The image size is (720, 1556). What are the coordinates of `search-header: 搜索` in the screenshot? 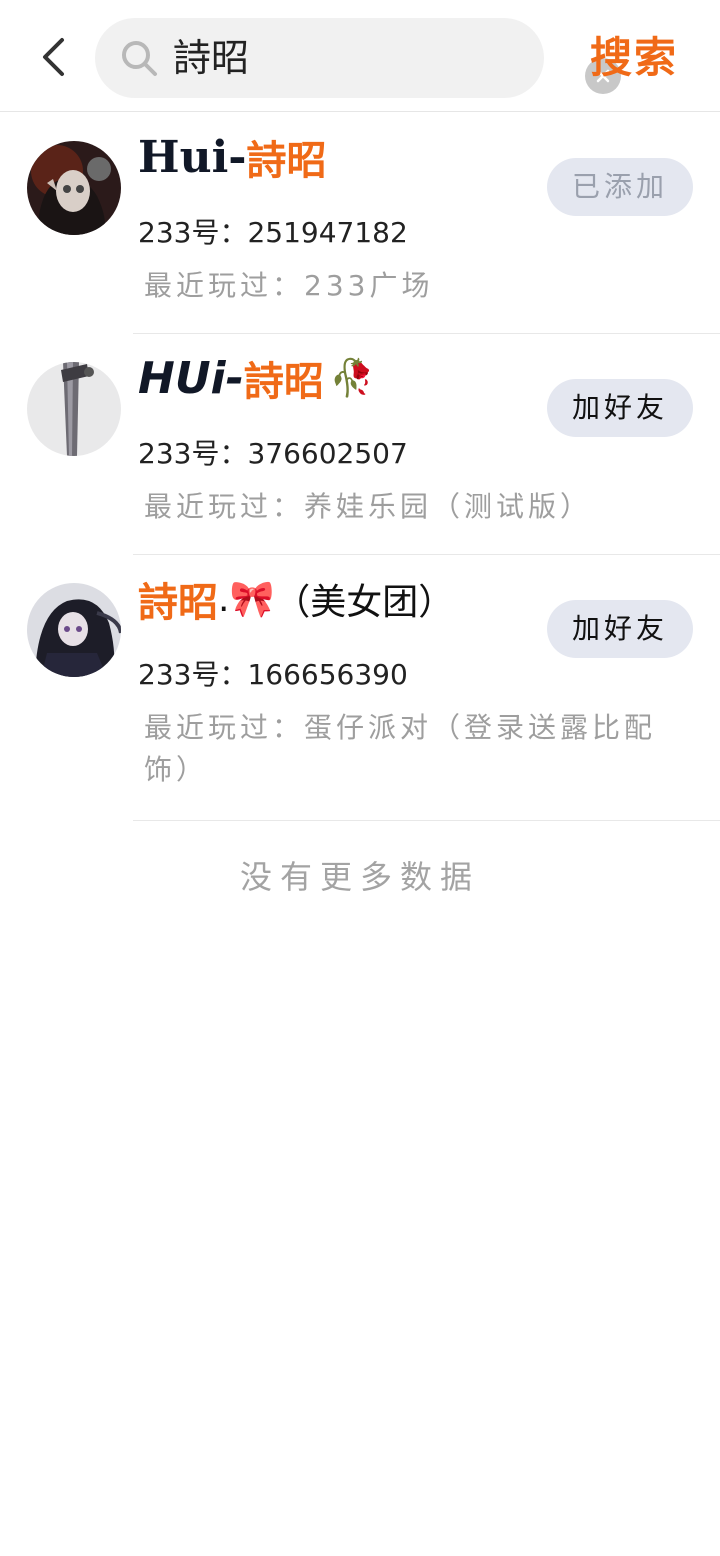 It's located at (360, 56).